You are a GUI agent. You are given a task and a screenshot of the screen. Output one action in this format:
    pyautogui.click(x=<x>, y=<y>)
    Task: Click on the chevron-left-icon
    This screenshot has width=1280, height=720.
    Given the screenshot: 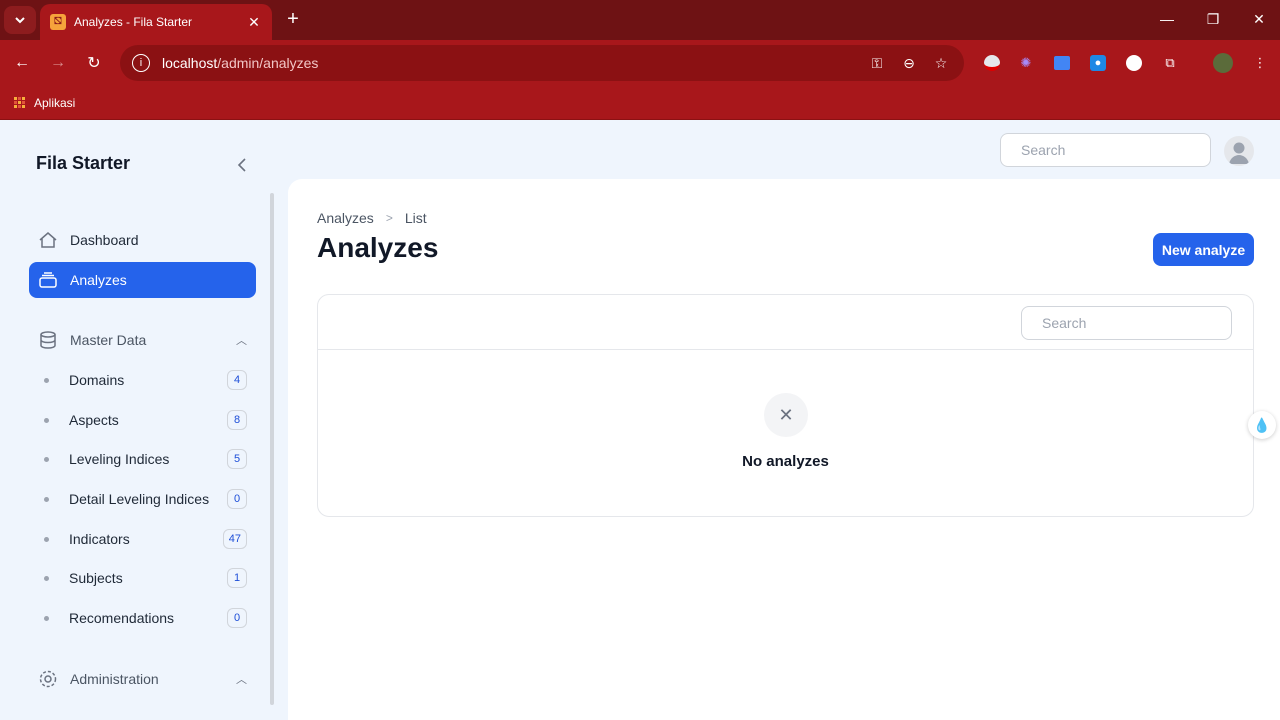 What is the action you would take?
    pyautogui.click(x=241, y=165)
    